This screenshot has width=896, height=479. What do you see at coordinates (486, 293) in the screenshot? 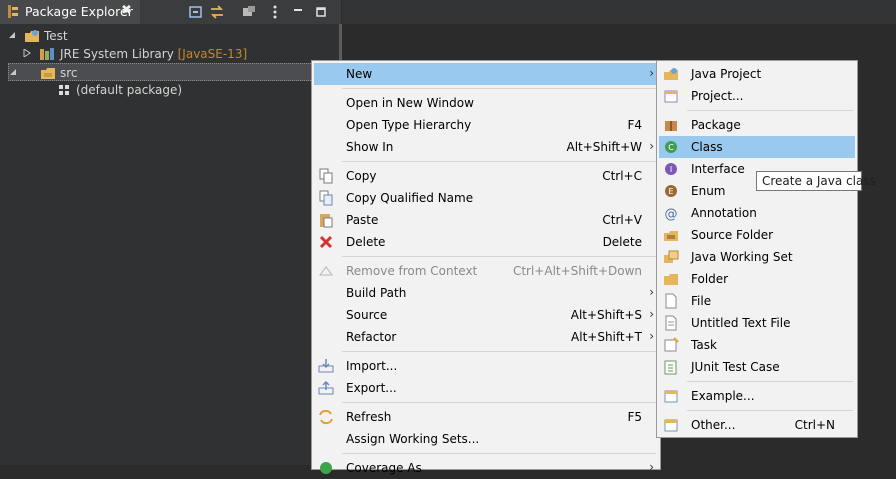
I see `menu-item-build-path: Build Path ›` at bounding box center [486, 293].